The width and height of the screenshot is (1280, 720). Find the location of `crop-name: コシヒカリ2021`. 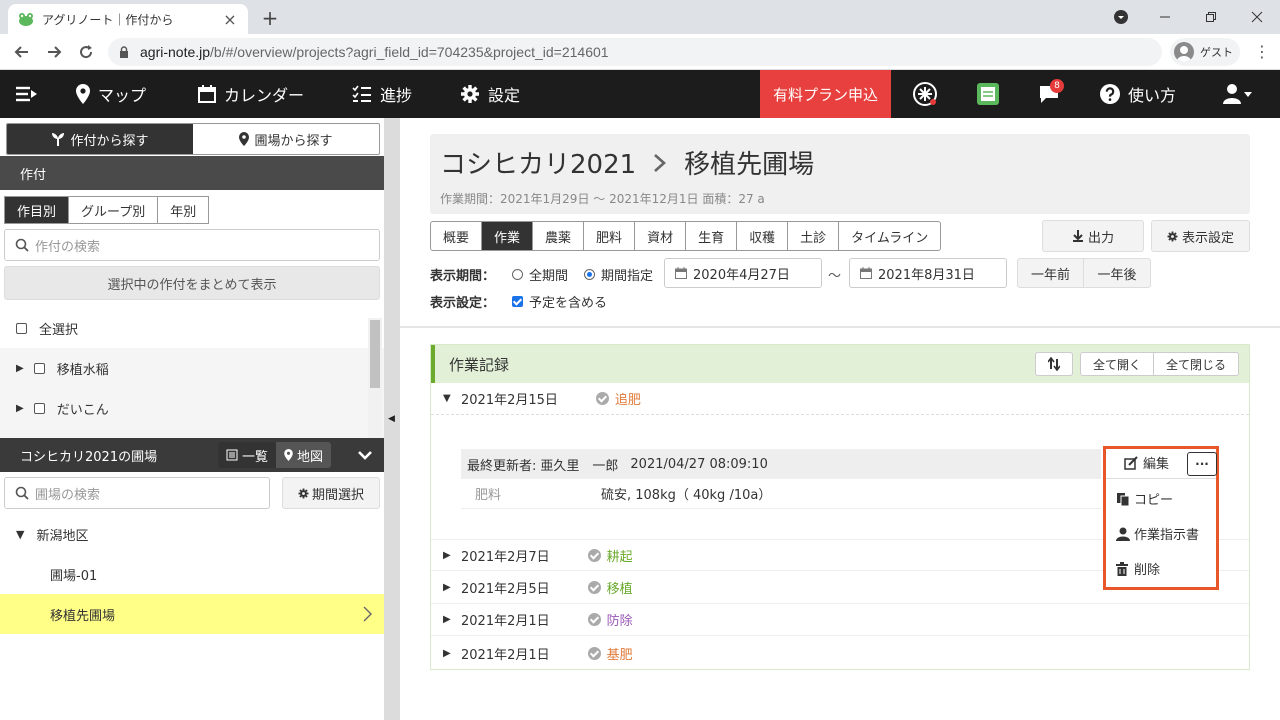

crop-name: コシヒカリ2021 is located at coordinates (538, 162).